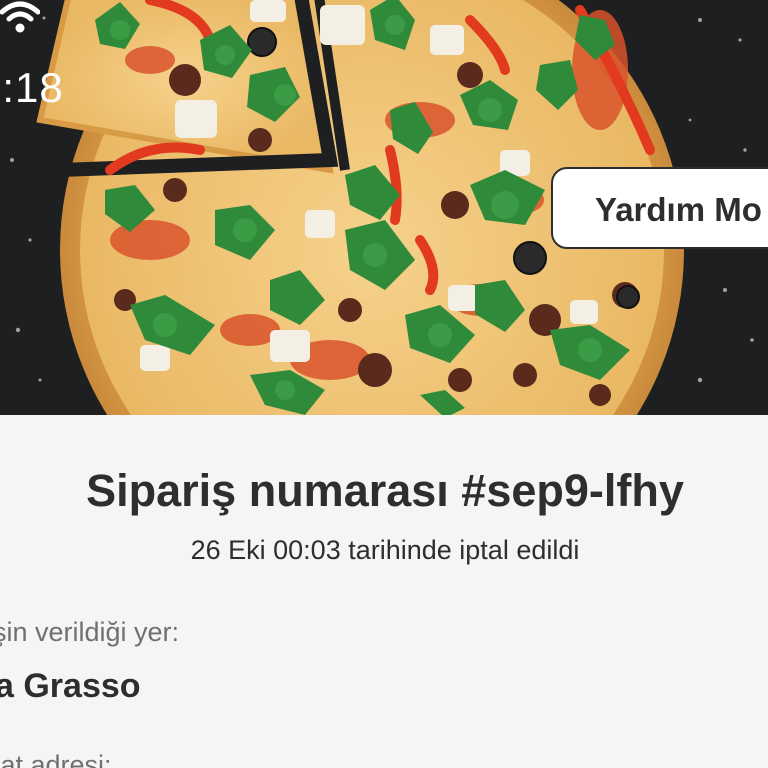 This screenshot has width=768, height=768. I want to click on delivery-address-label: mat adresi:, so click(56, 759).